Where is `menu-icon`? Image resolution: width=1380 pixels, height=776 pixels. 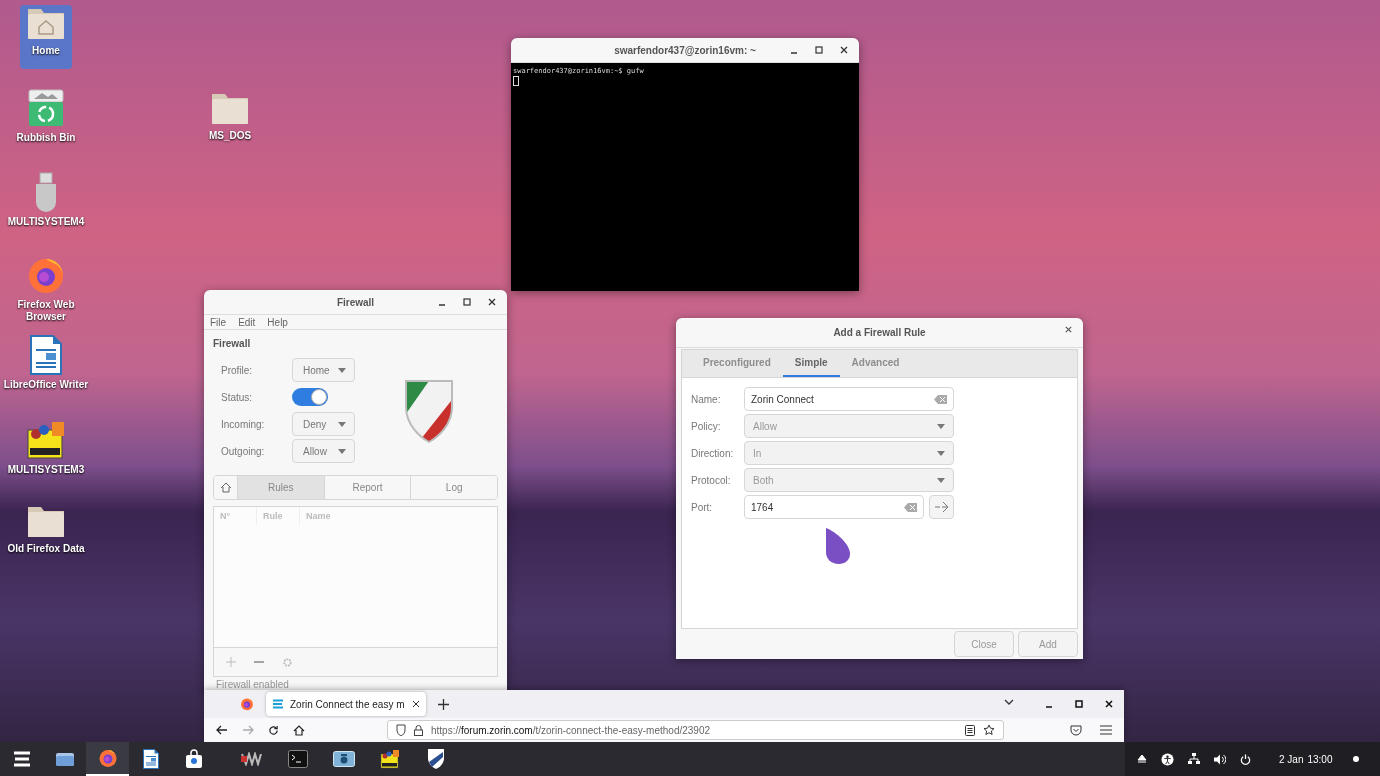
menu-icon is located at coordinates (1106, 729).